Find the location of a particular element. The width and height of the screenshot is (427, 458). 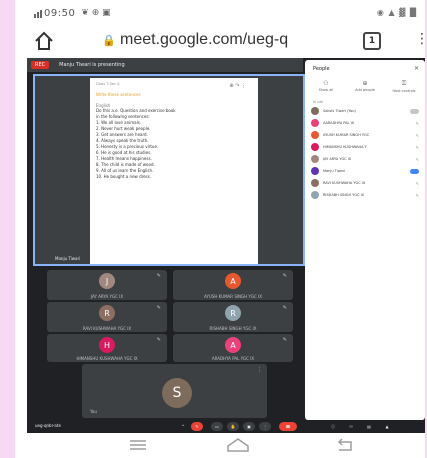

android-navigation-bar is located at coordinates (220, 445).